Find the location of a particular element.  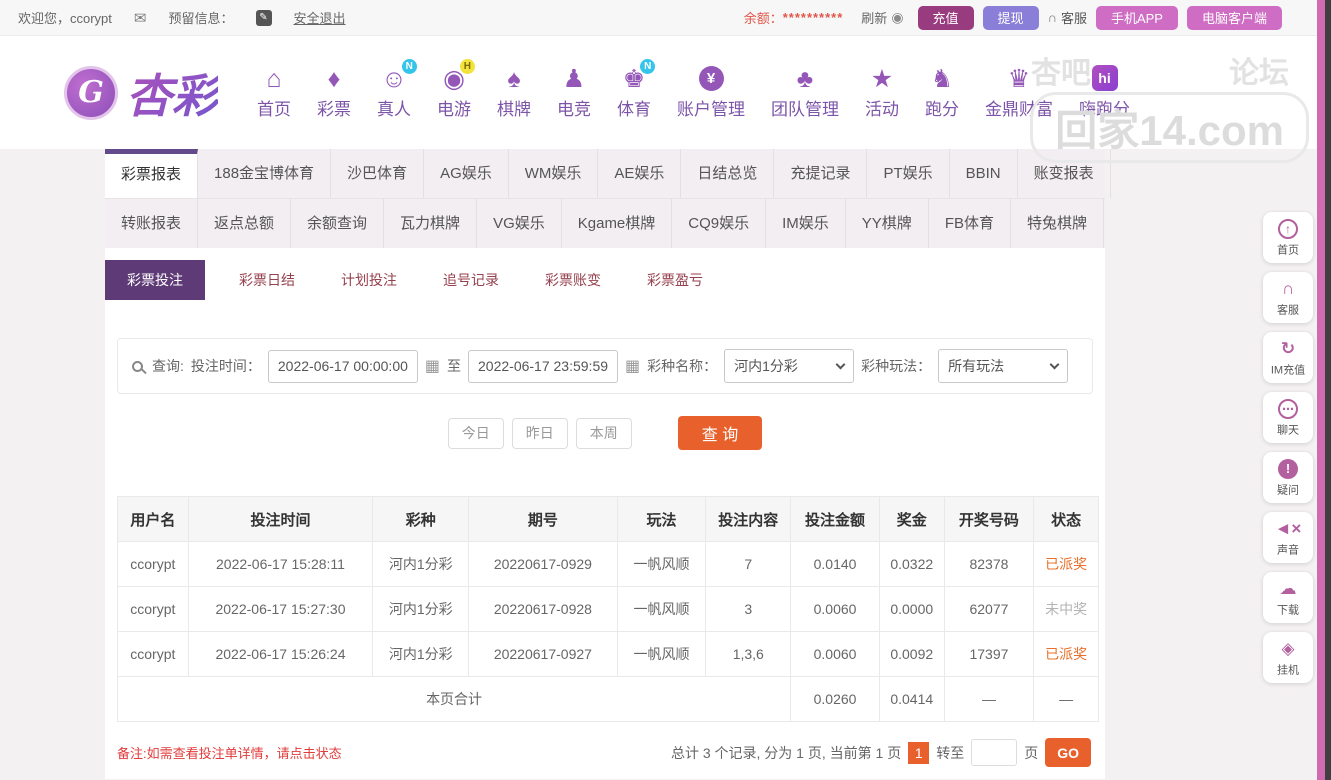

site-logo: G 杏彩 is located at coordinates (141, 93).